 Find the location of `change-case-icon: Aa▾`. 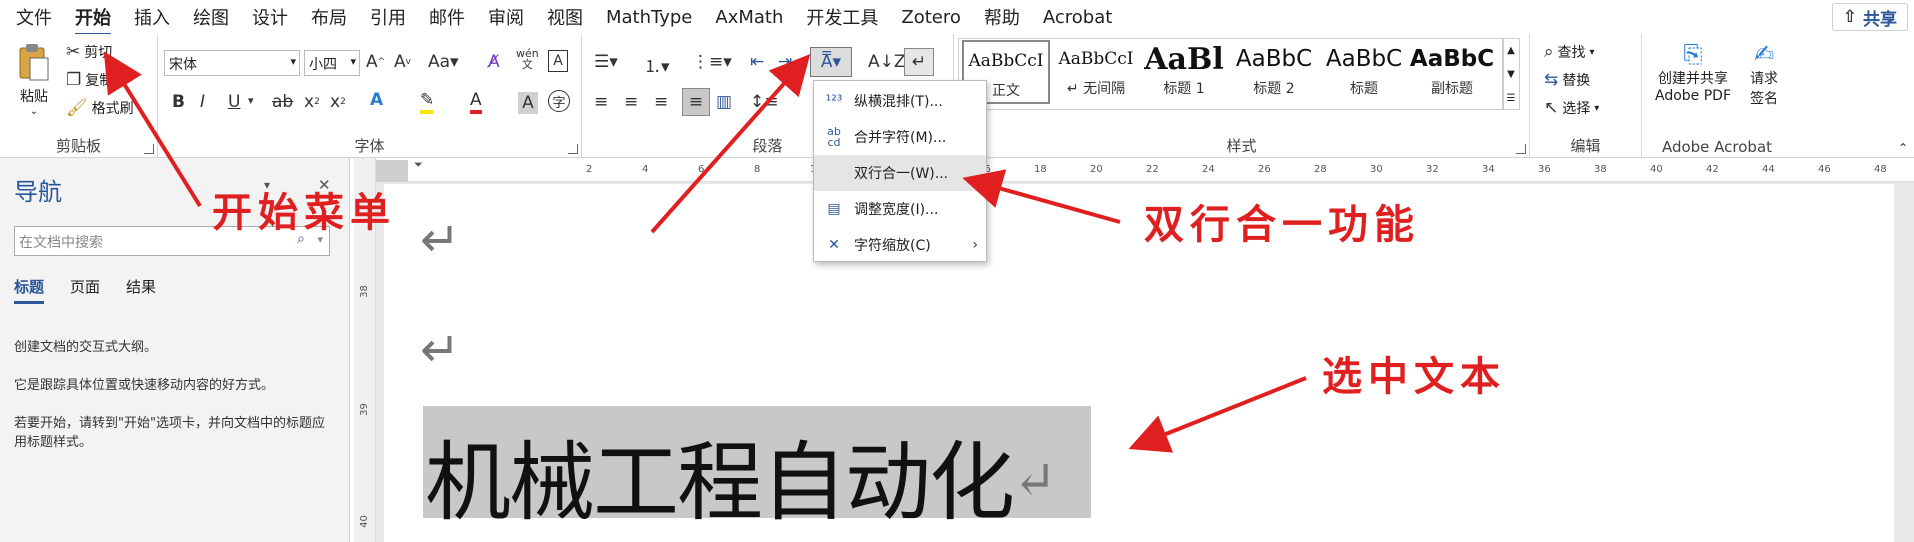

change-case-icon: Aa▾ is located at coordinates (443, 62).